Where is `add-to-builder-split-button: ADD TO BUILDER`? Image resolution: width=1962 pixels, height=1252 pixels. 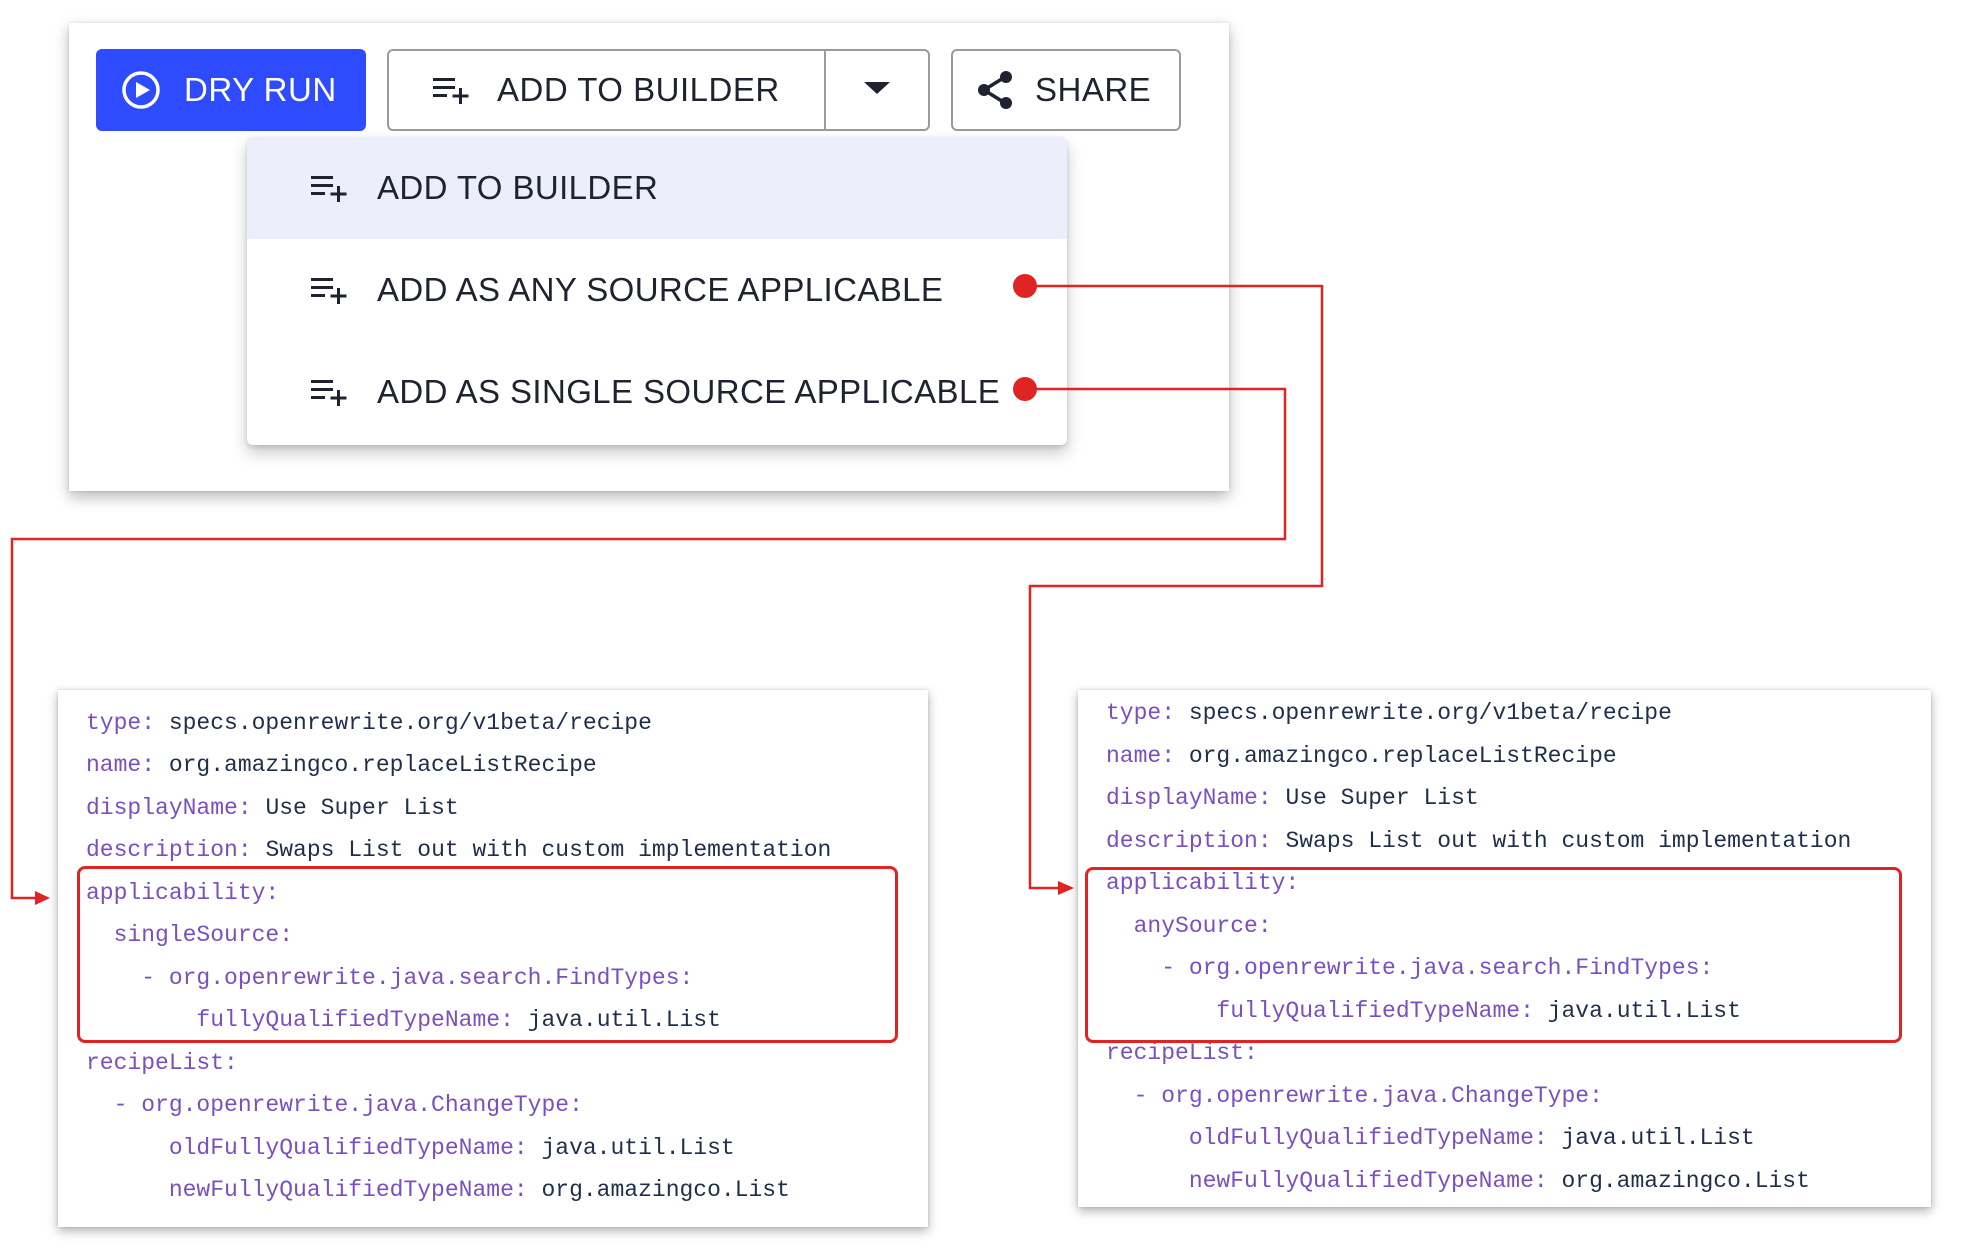 add-to-builder-split-button: ADD TO BUILDER is located at coordinates (658, 90).